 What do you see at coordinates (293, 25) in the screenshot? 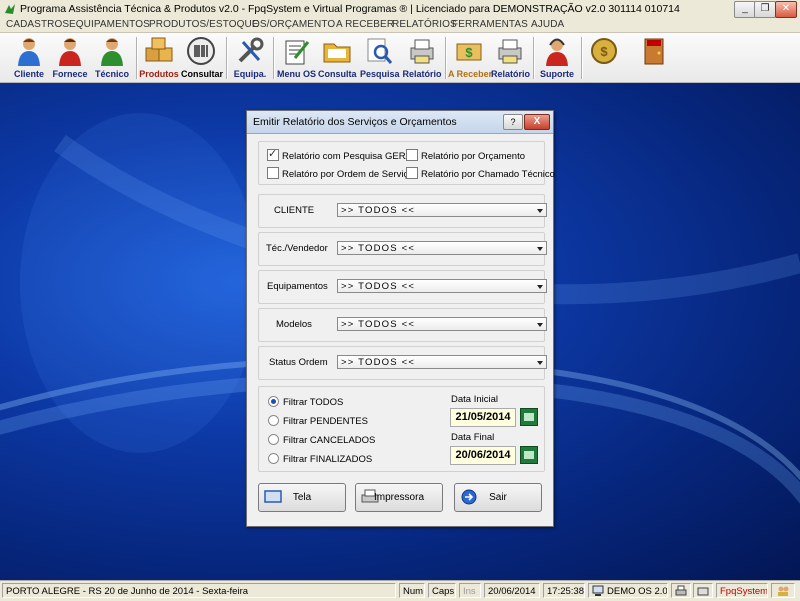
I see `menu-os-orcamento: OS/ORÇAMENTO` at bounding box center [293, 25].